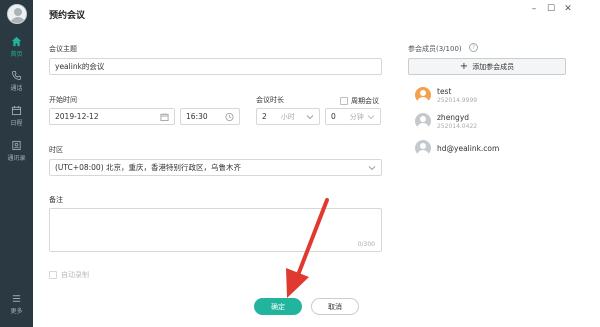  I want to click on sidebar-item-more: 更多, so click(16, 304).